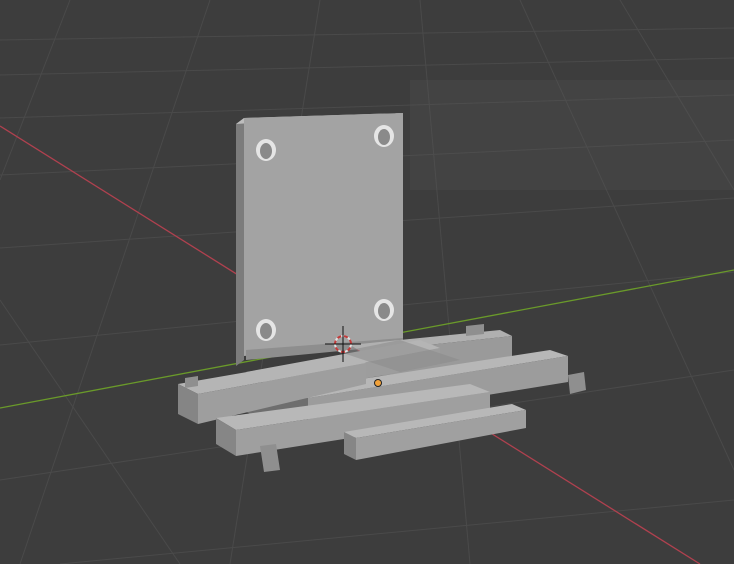  Describe the element at coordinates (384, 310) in the screenshot. I see `mounting-hole-bottom-right` at that location.